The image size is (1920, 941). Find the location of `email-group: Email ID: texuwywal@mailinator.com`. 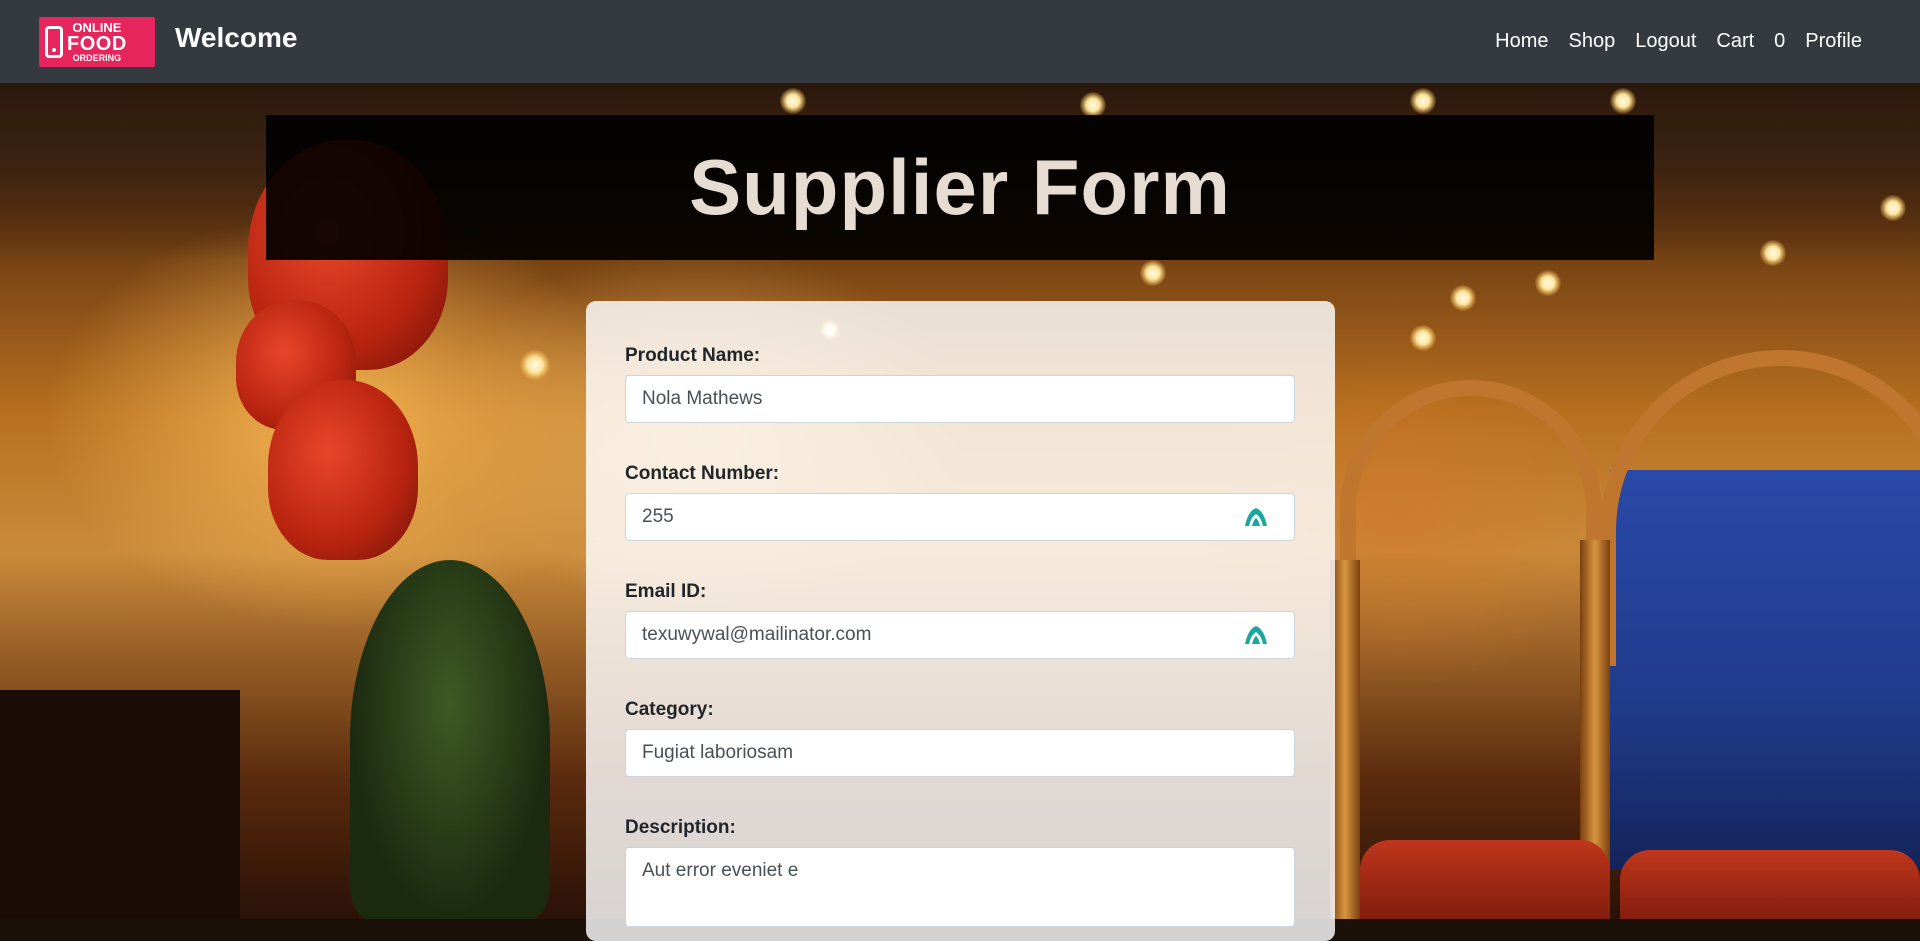

email-group: Email ID: texuwywal@mailinator.com is located at coordinates (960, 620).